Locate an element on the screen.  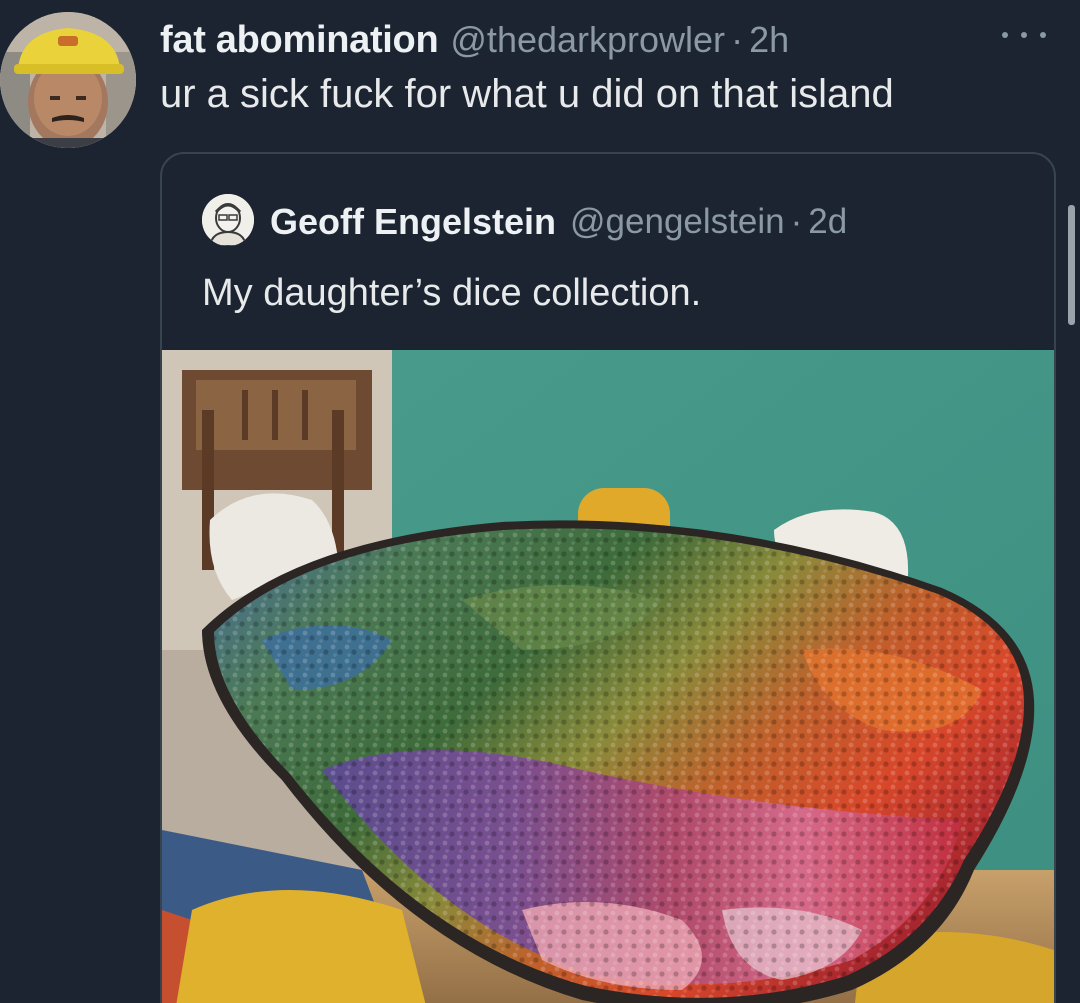
more-horizontal-icon is located at coordinates (1024, 35).